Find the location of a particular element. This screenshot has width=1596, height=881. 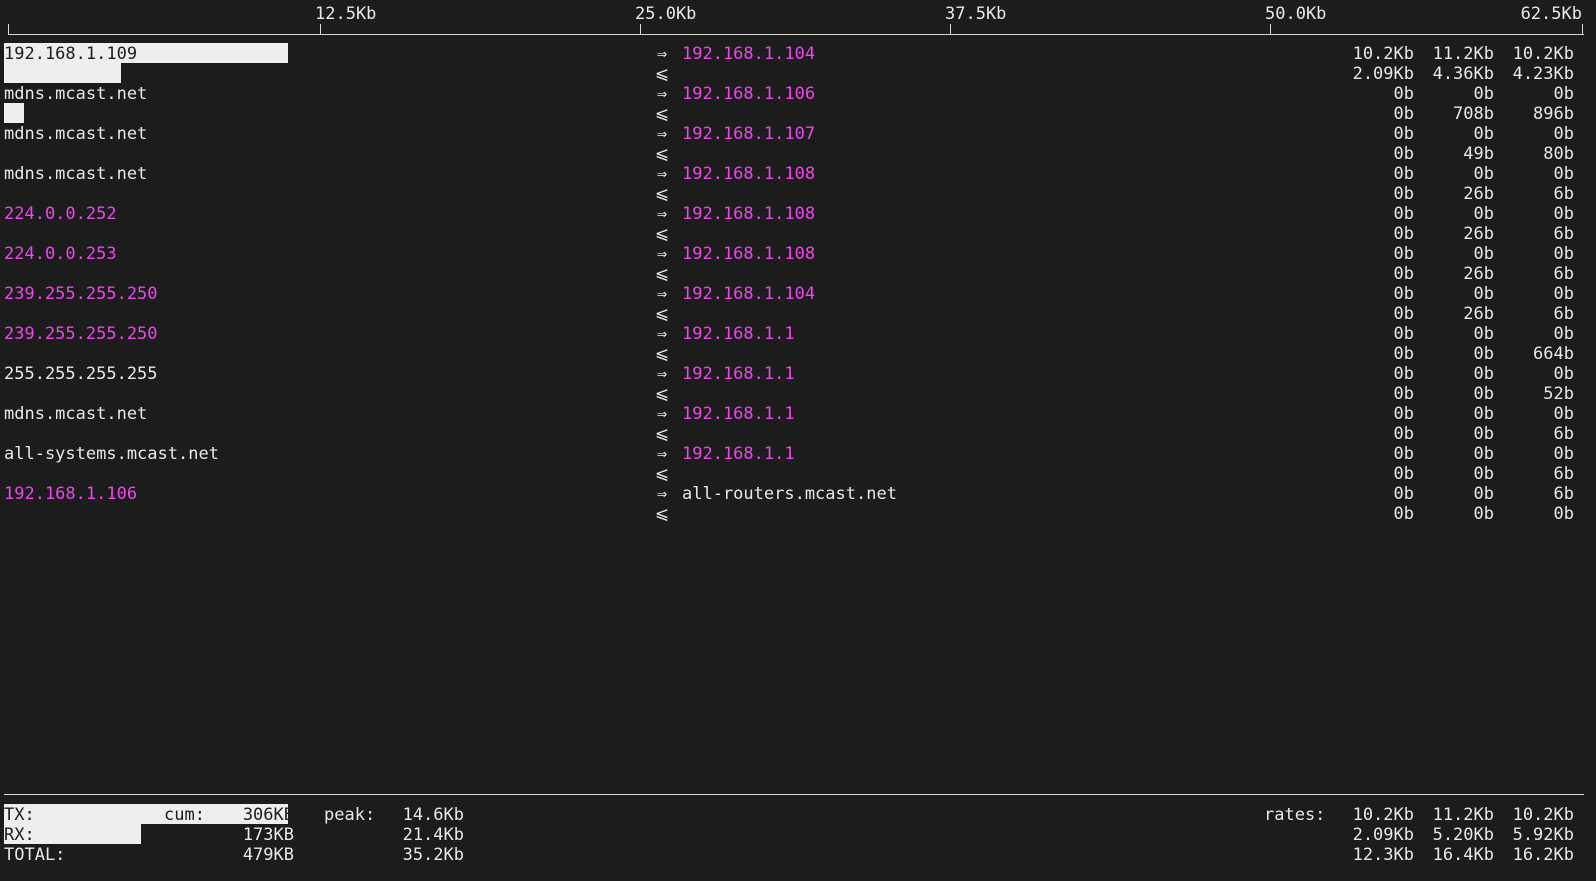

source-host: 239.255.255.250 is located at coordinates (81, 294).